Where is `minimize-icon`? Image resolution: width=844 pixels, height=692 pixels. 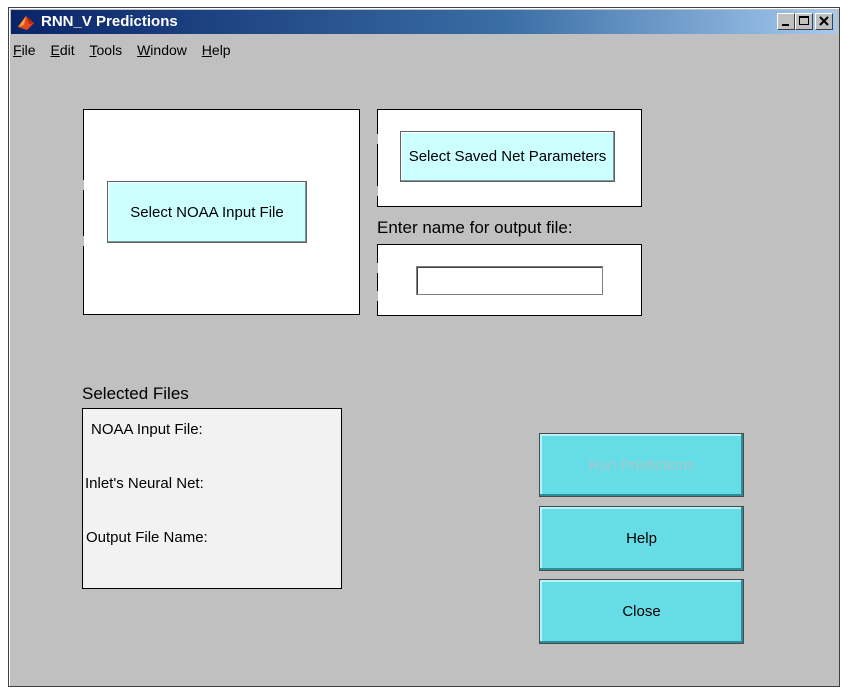
minimize-icon is located at coordinates (785, 25).